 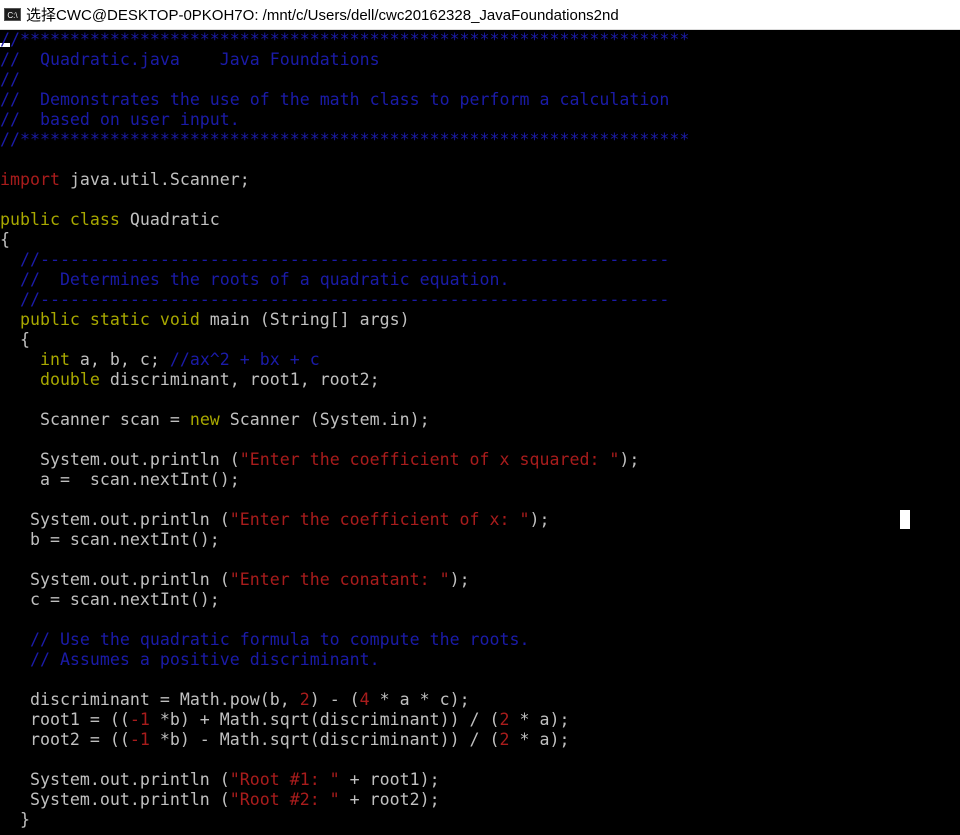 I want to click on int-vars: a, b, c;, so click(x=119, y=359).